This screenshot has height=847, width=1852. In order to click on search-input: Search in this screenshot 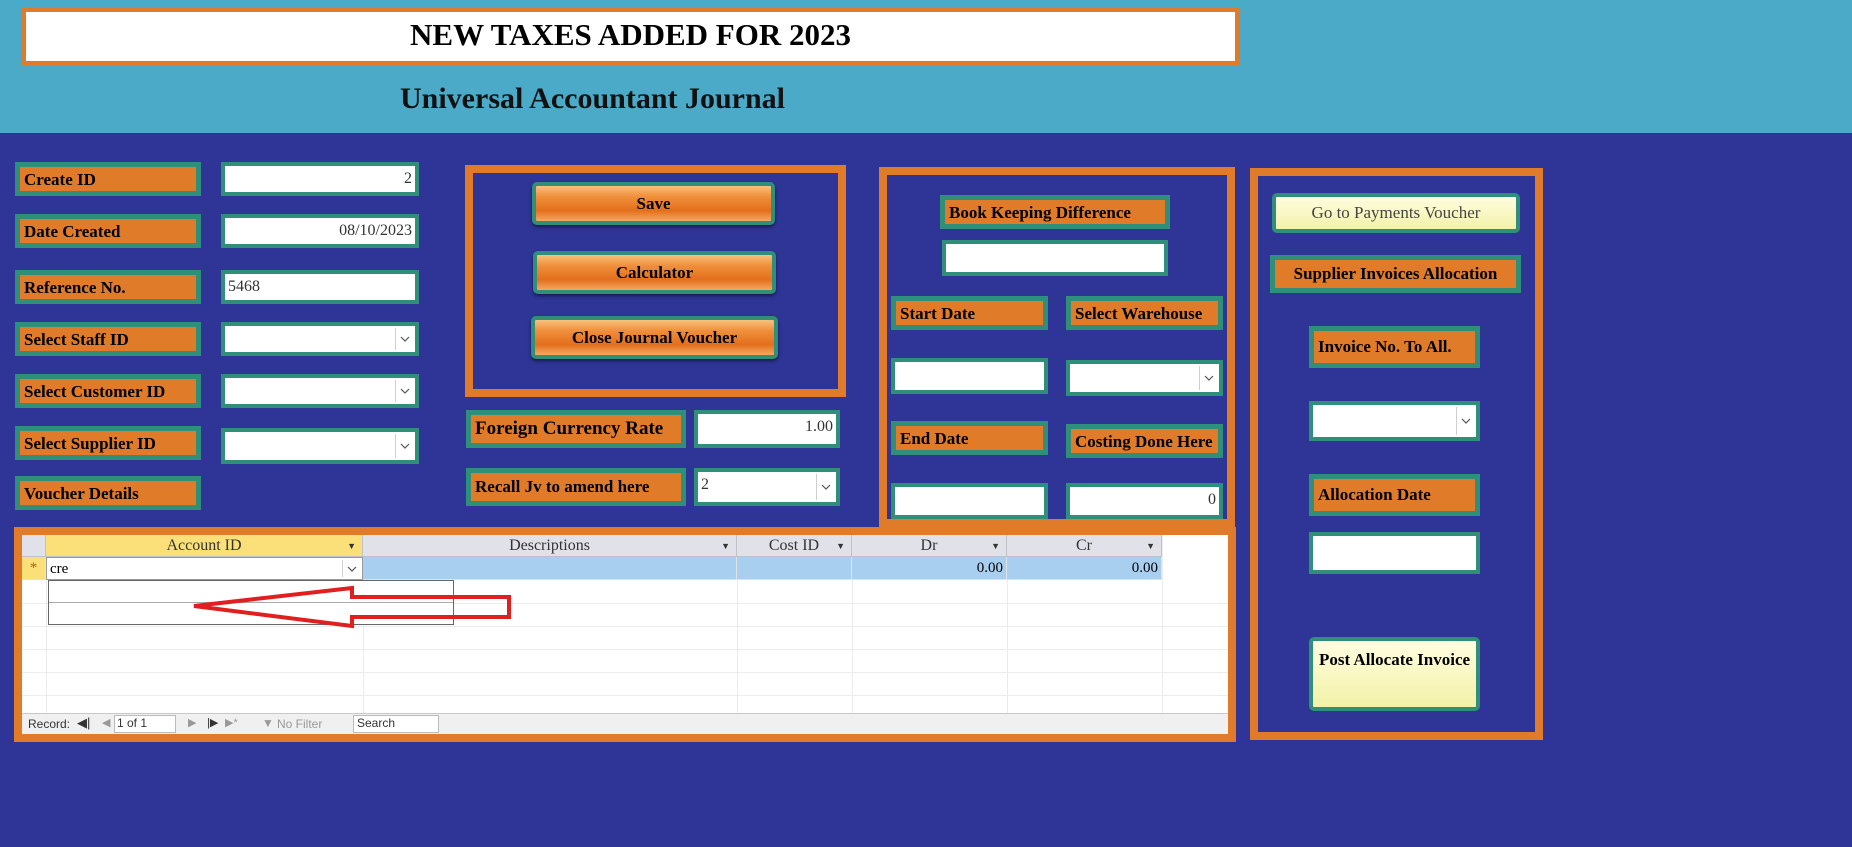, I will do `click(396, 724)`.